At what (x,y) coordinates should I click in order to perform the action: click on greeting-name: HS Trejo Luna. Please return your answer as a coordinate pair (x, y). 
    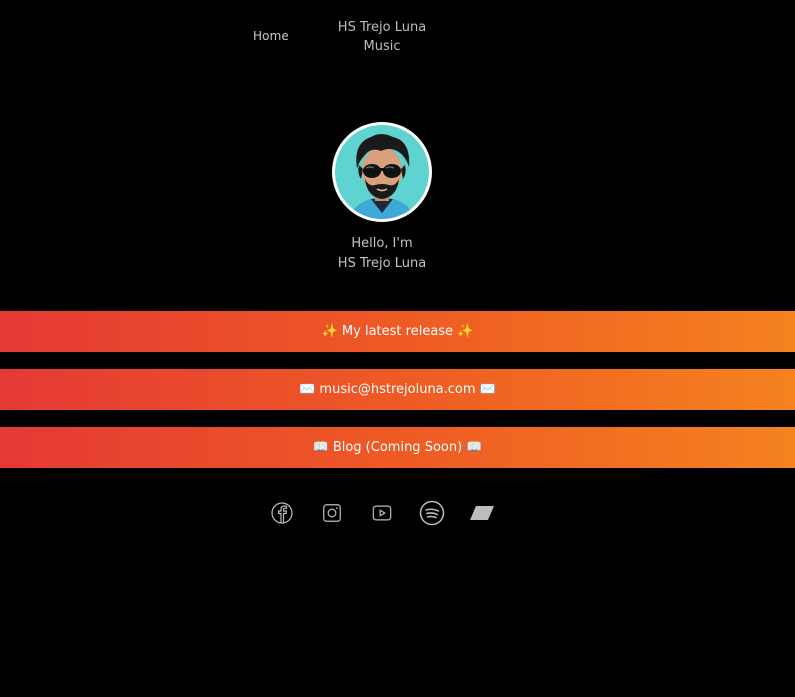
    Looking at the image, I should click on (382, 263).